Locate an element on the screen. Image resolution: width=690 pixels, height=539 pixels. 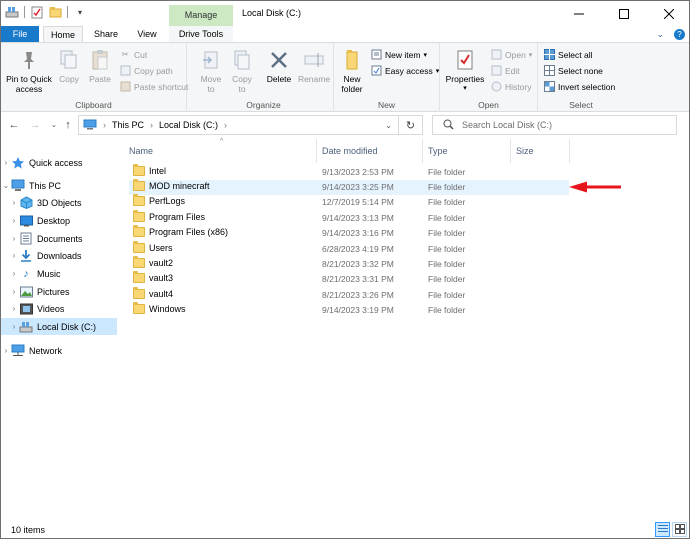
drive-icon is located at coordinates (12, 12).